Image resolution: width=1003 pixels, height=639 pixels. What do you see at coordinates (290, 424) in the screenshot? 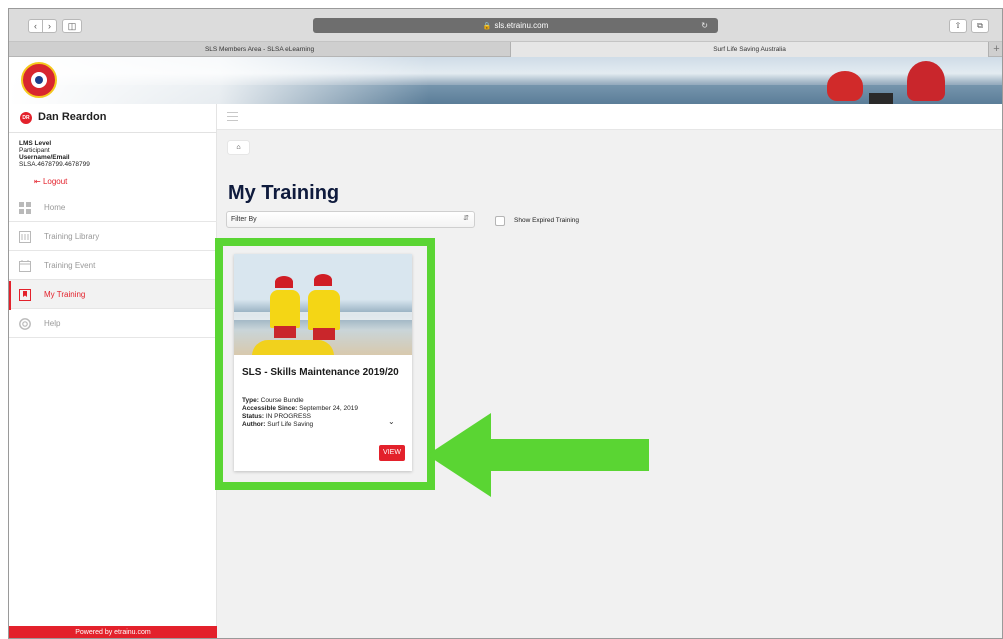
I see `author-value: Surf Life Saving` at bounding box center [290, 424].